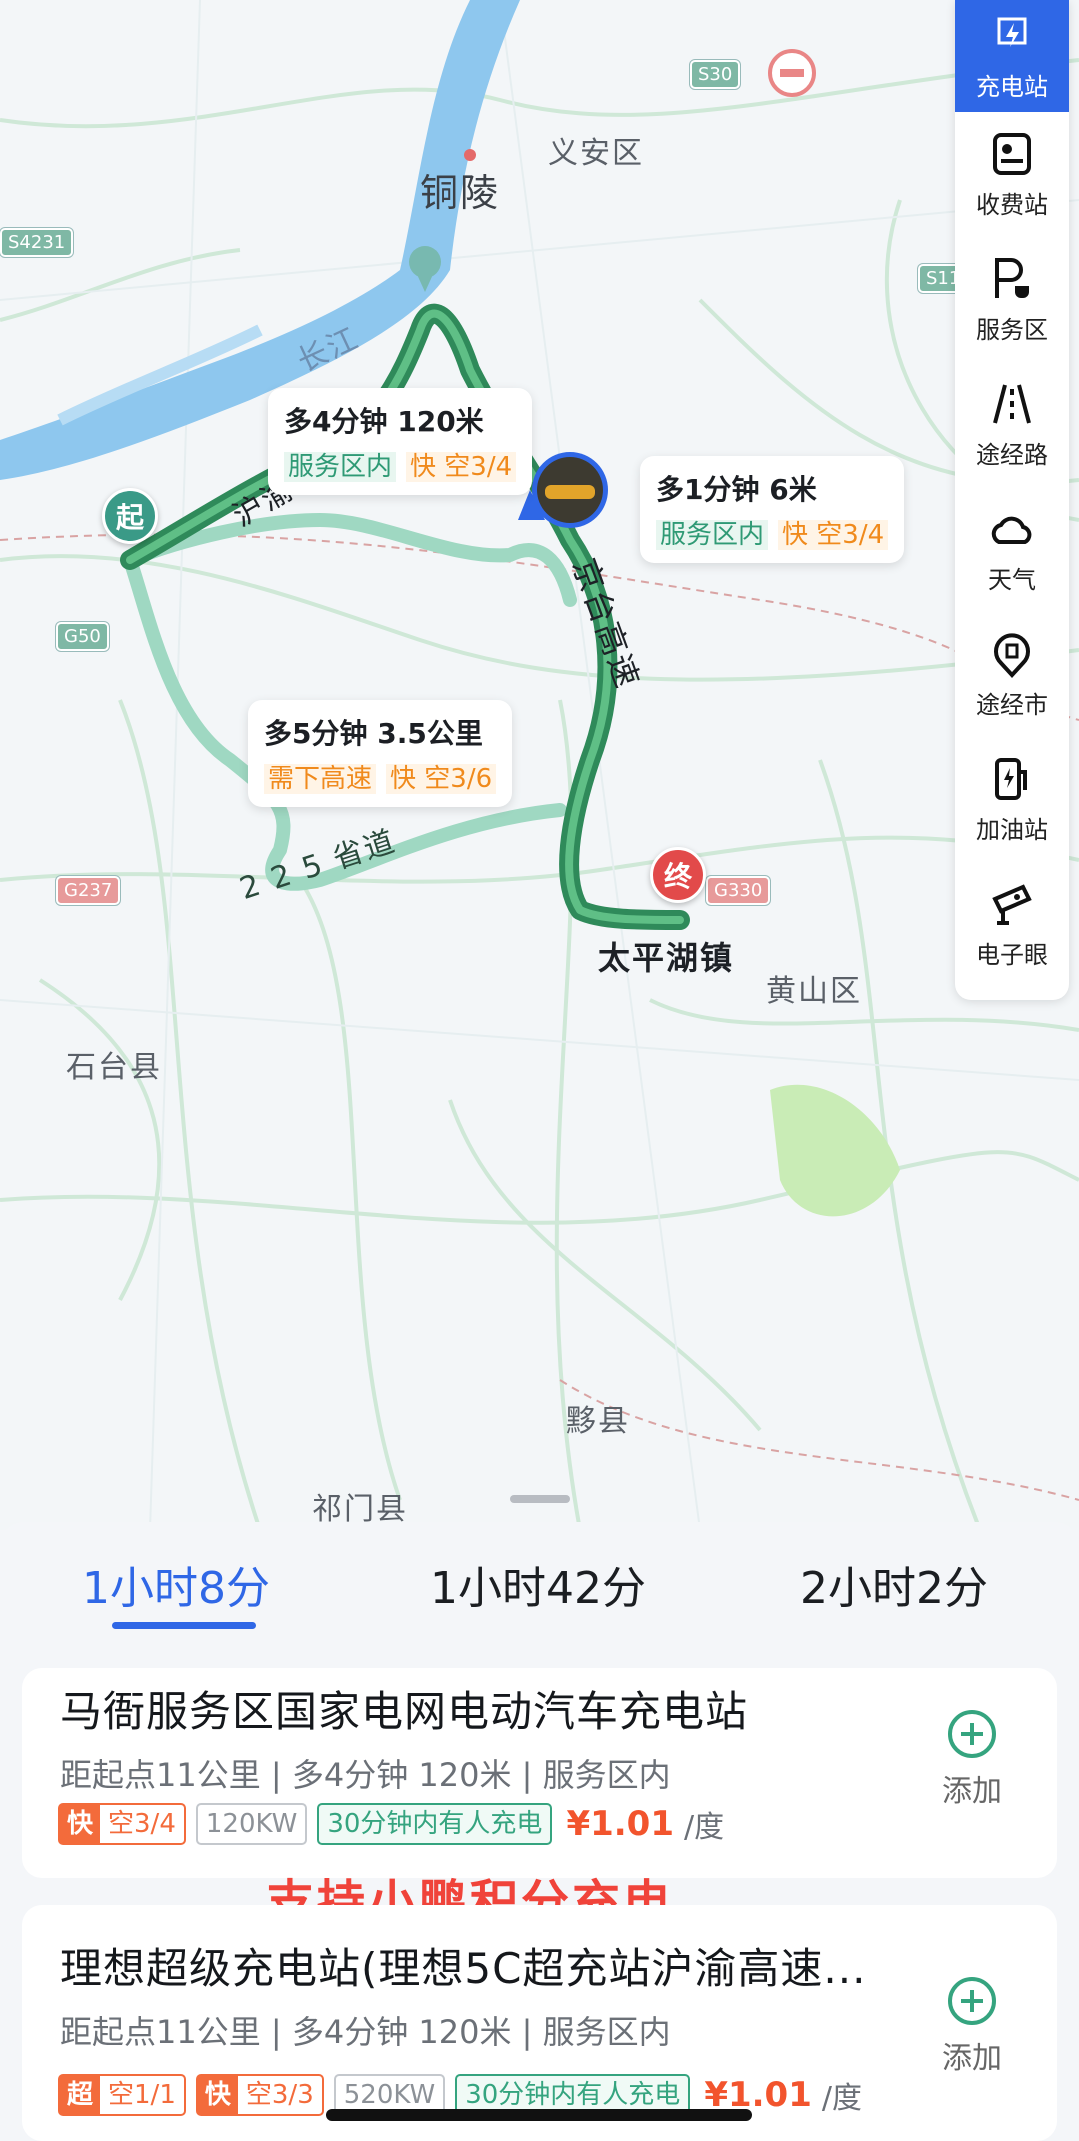 The image size is (1079, 2141). Describe the element at coordinates (814, 991) in the screenshot. I see `place-huangshan: 黄山区` at that location.